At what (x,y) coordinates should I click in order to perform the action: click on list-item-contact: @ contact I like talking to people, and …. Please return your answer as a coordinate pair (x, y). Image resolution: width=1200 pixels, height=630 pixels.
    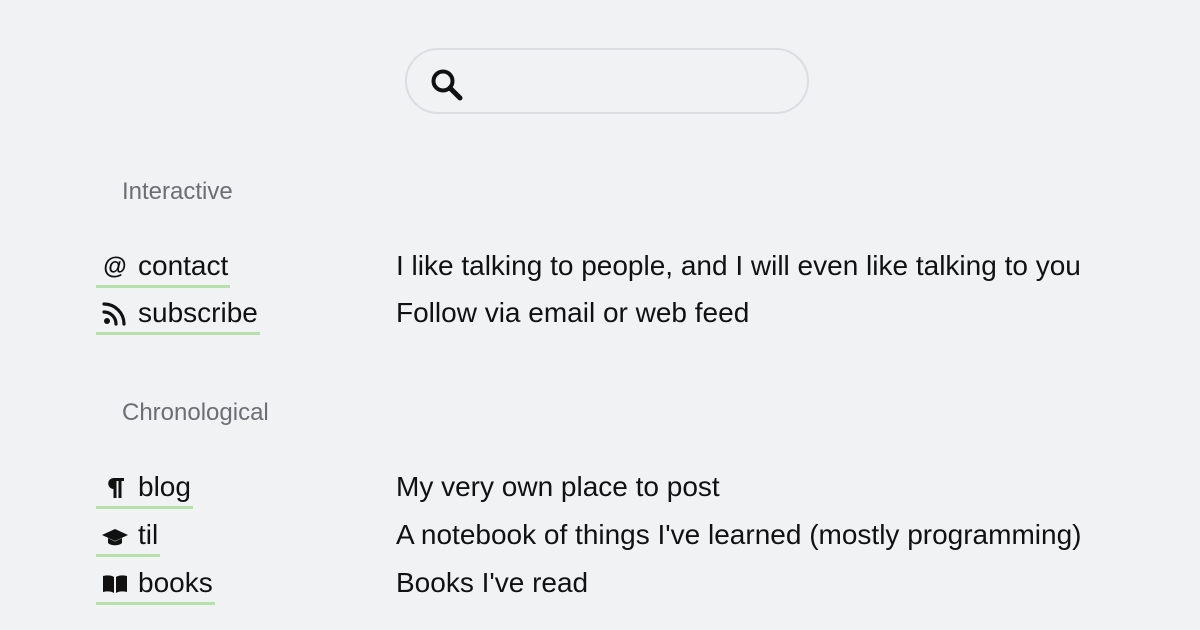
    Looking at the image, I should click on (636, 267).